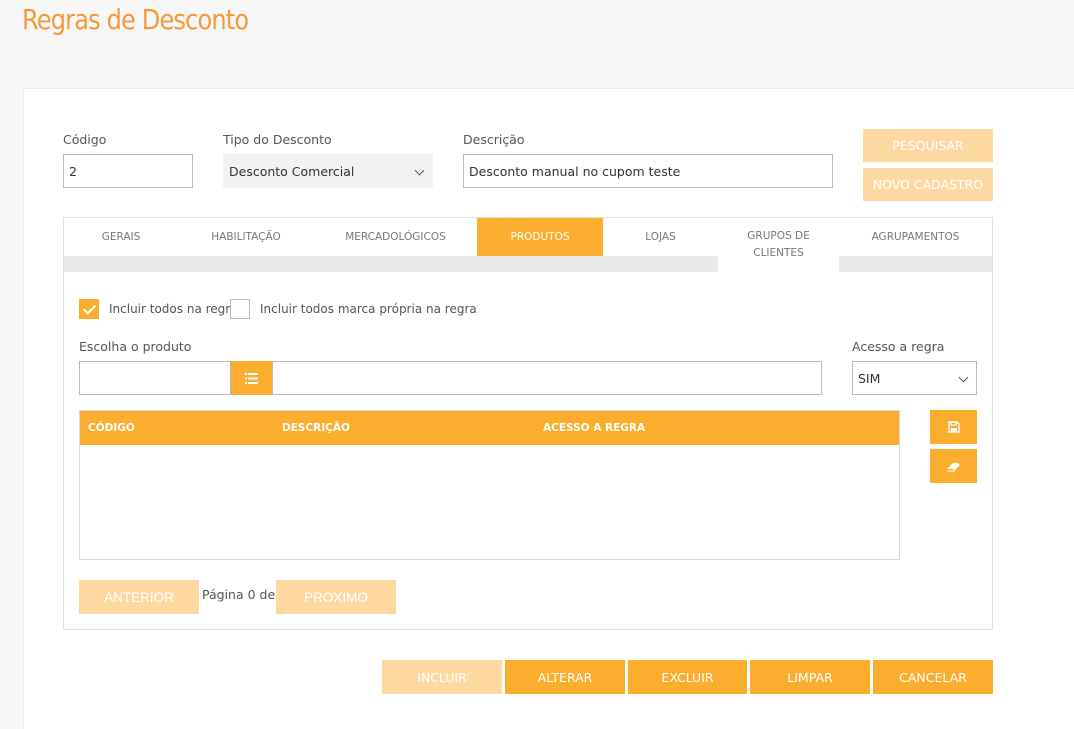 The width and height of the screenshot is (1074, 729). What do you see at coordinates (292, 171) in the screenshot?
I see `tipo-desconto-value: Desconto Comercial` at bounding box center [292, 171].